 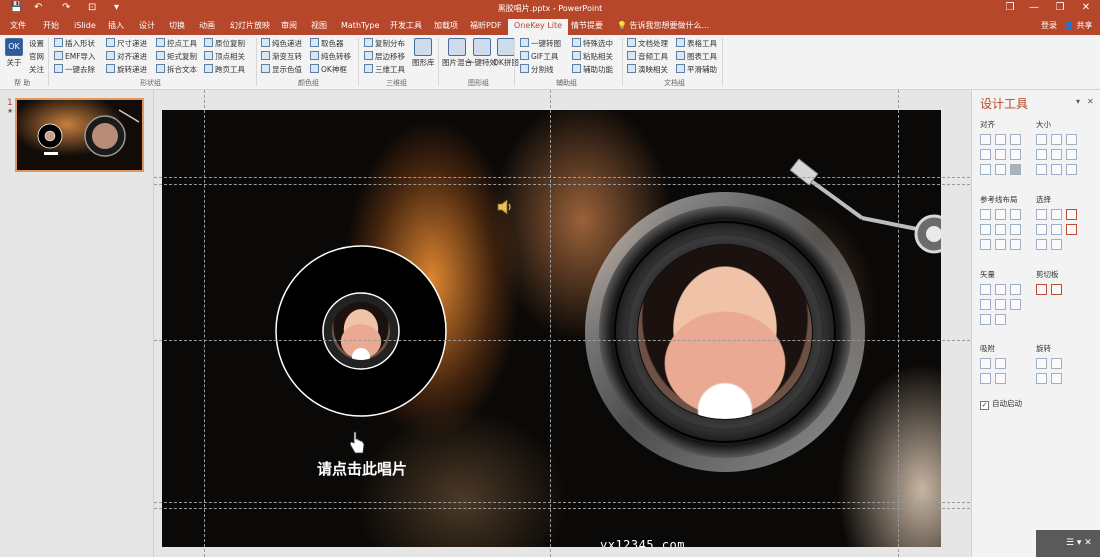 I want to click on clipboard-paste-icon, so click(x=1056, y=289).